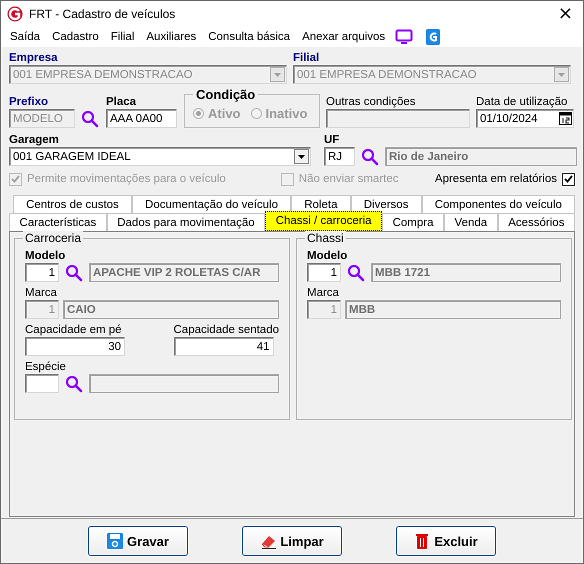 The width and height of the screenshot is (584, 564). What do you see at coordinates (226, 330) in the screenshot?
I see `field-label: Capacidade sentado` at bounding box center [226, 330].